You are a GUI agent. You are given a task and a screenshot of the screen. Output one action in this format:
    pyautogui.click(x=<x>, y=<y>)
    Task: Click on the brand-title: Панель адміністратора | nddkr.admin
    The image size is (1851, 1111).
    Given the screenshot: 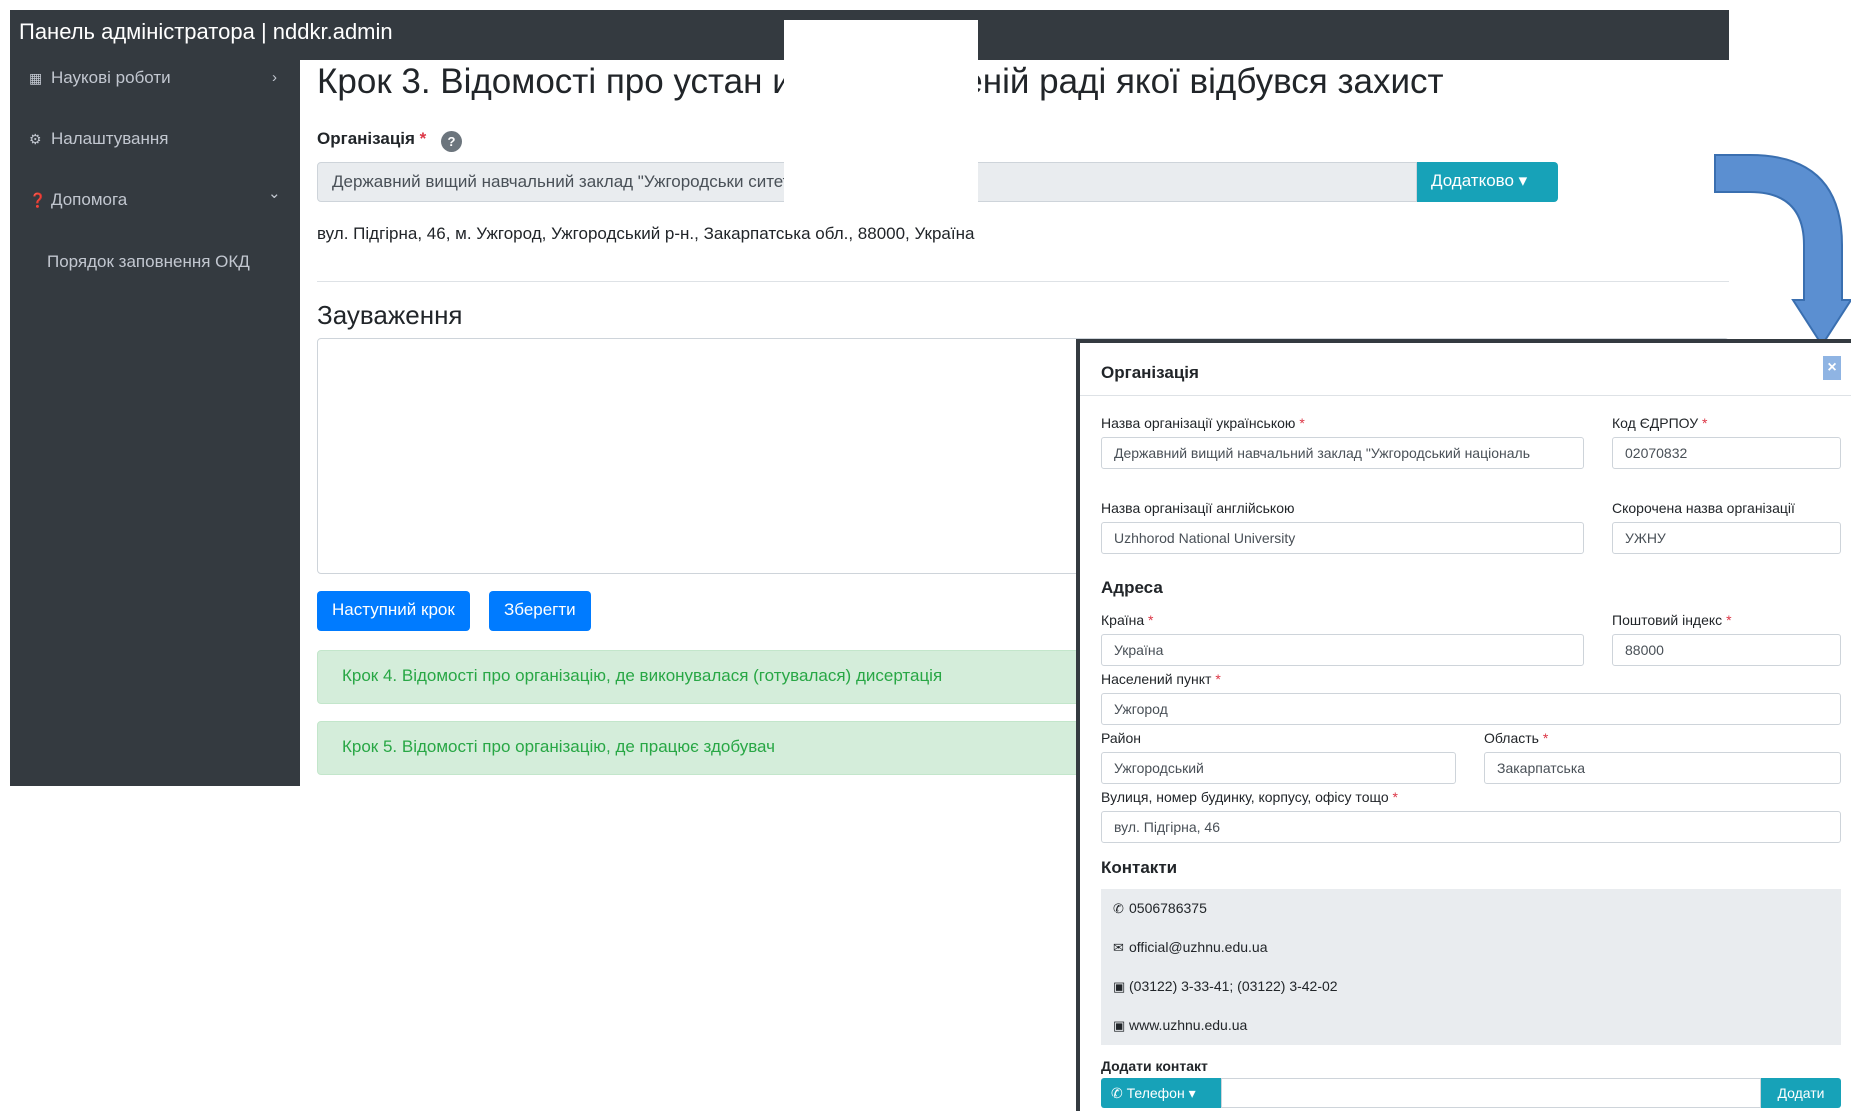 What is the action you would take?
    pyautogui.click(x=206, y=32)
    